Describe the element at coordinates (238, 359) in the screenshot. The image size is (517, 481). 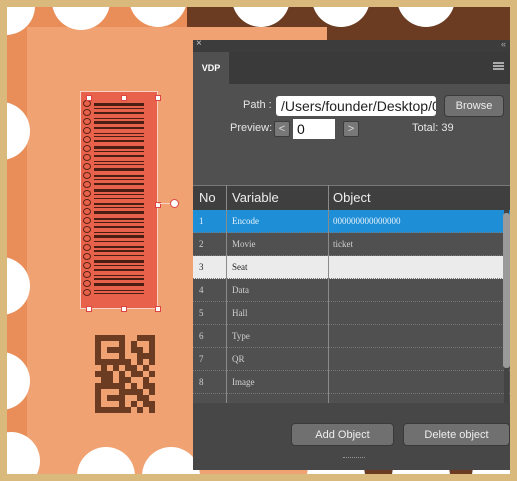
I see `cell-variable: QR` at that location.